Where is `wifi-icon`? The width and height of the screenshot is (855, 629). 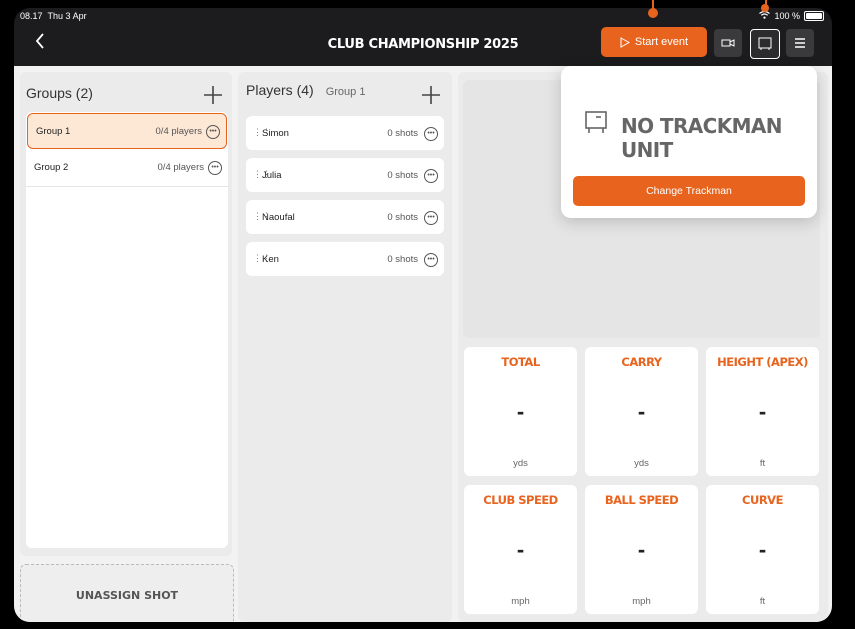
wifi-icon is located at coordinates (765, 15).